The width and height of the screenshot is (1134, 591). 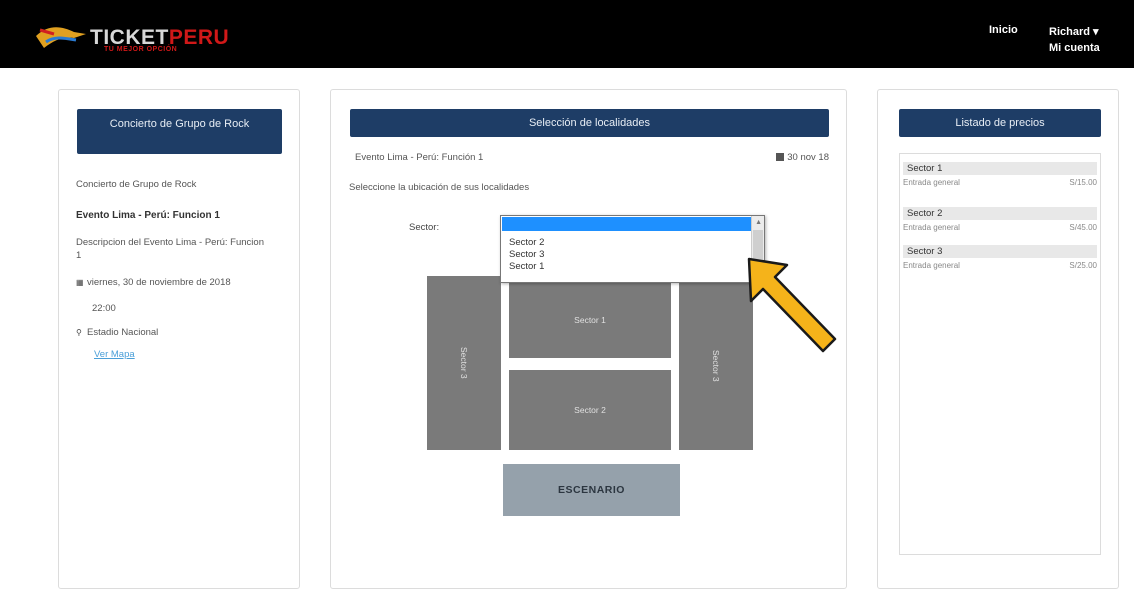 What do you see at coordinates (780, 157) in the screenshot?
I see `calendar-icon` at bounding box center [780, 157].